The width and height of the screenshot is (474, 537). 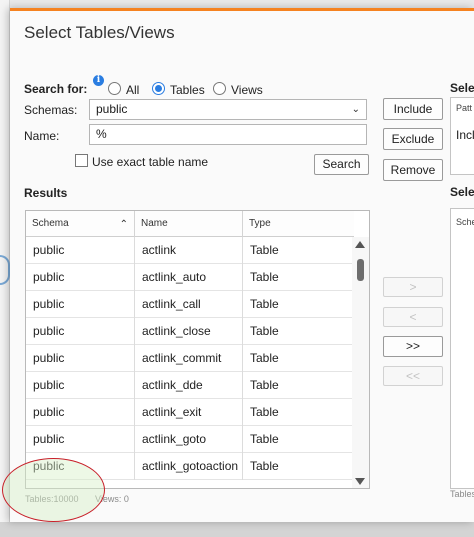 What do you see at coordinates (187, 90) in the screenshot?
I see `radio-tables-label: Tables` at bounding box center [187, 90].